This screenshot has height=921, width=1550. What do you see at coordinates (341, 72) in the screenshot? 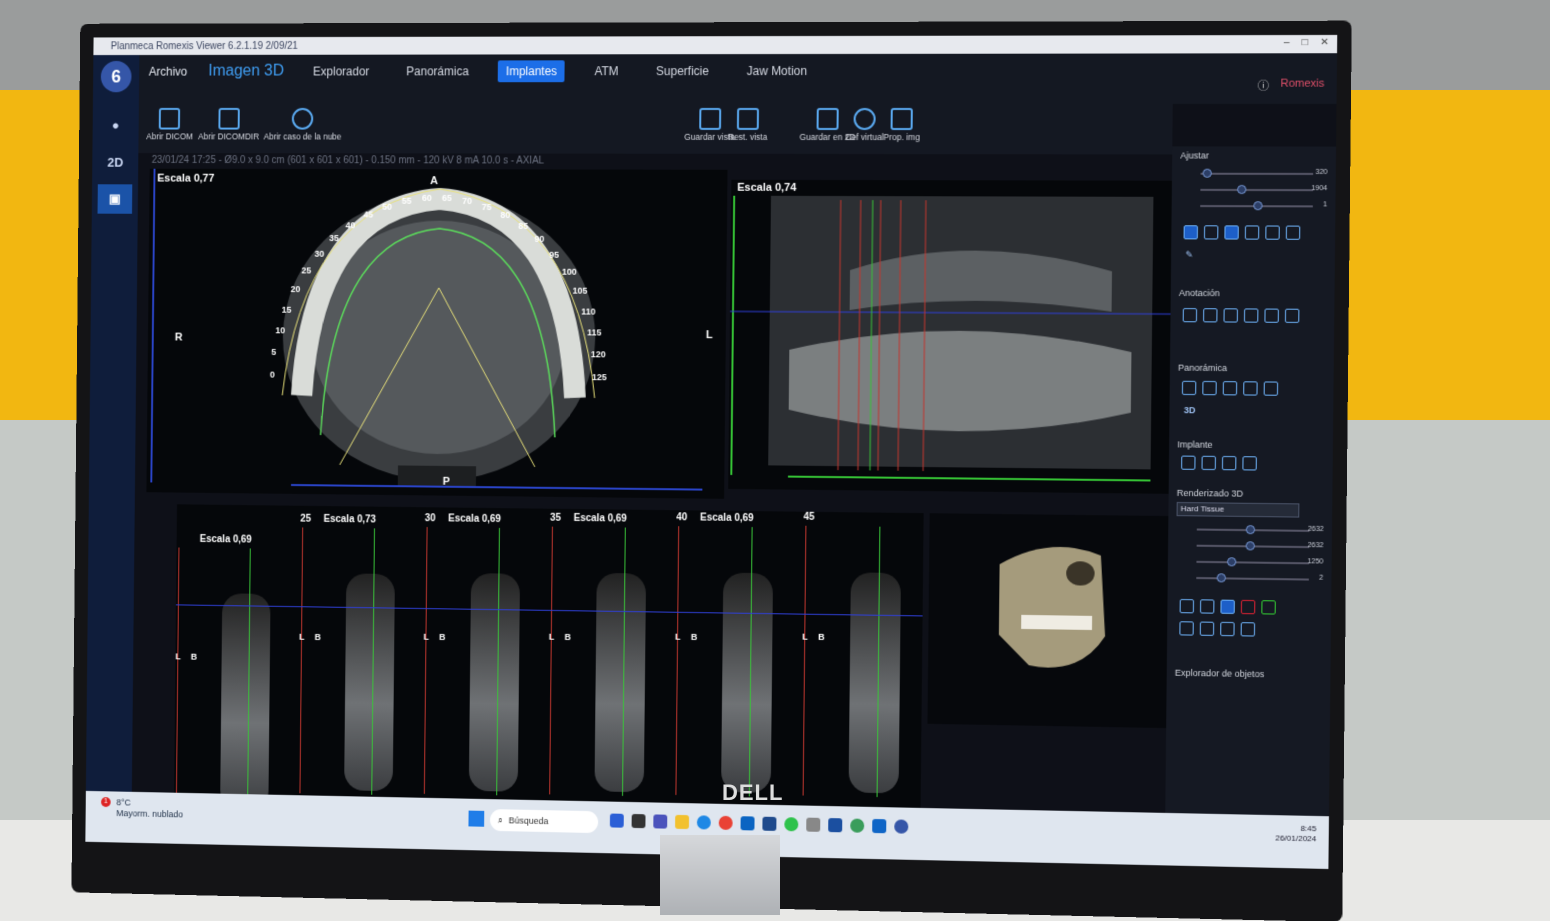
I see `tab-explorador: Explorador` at bounding box center [341, 72].